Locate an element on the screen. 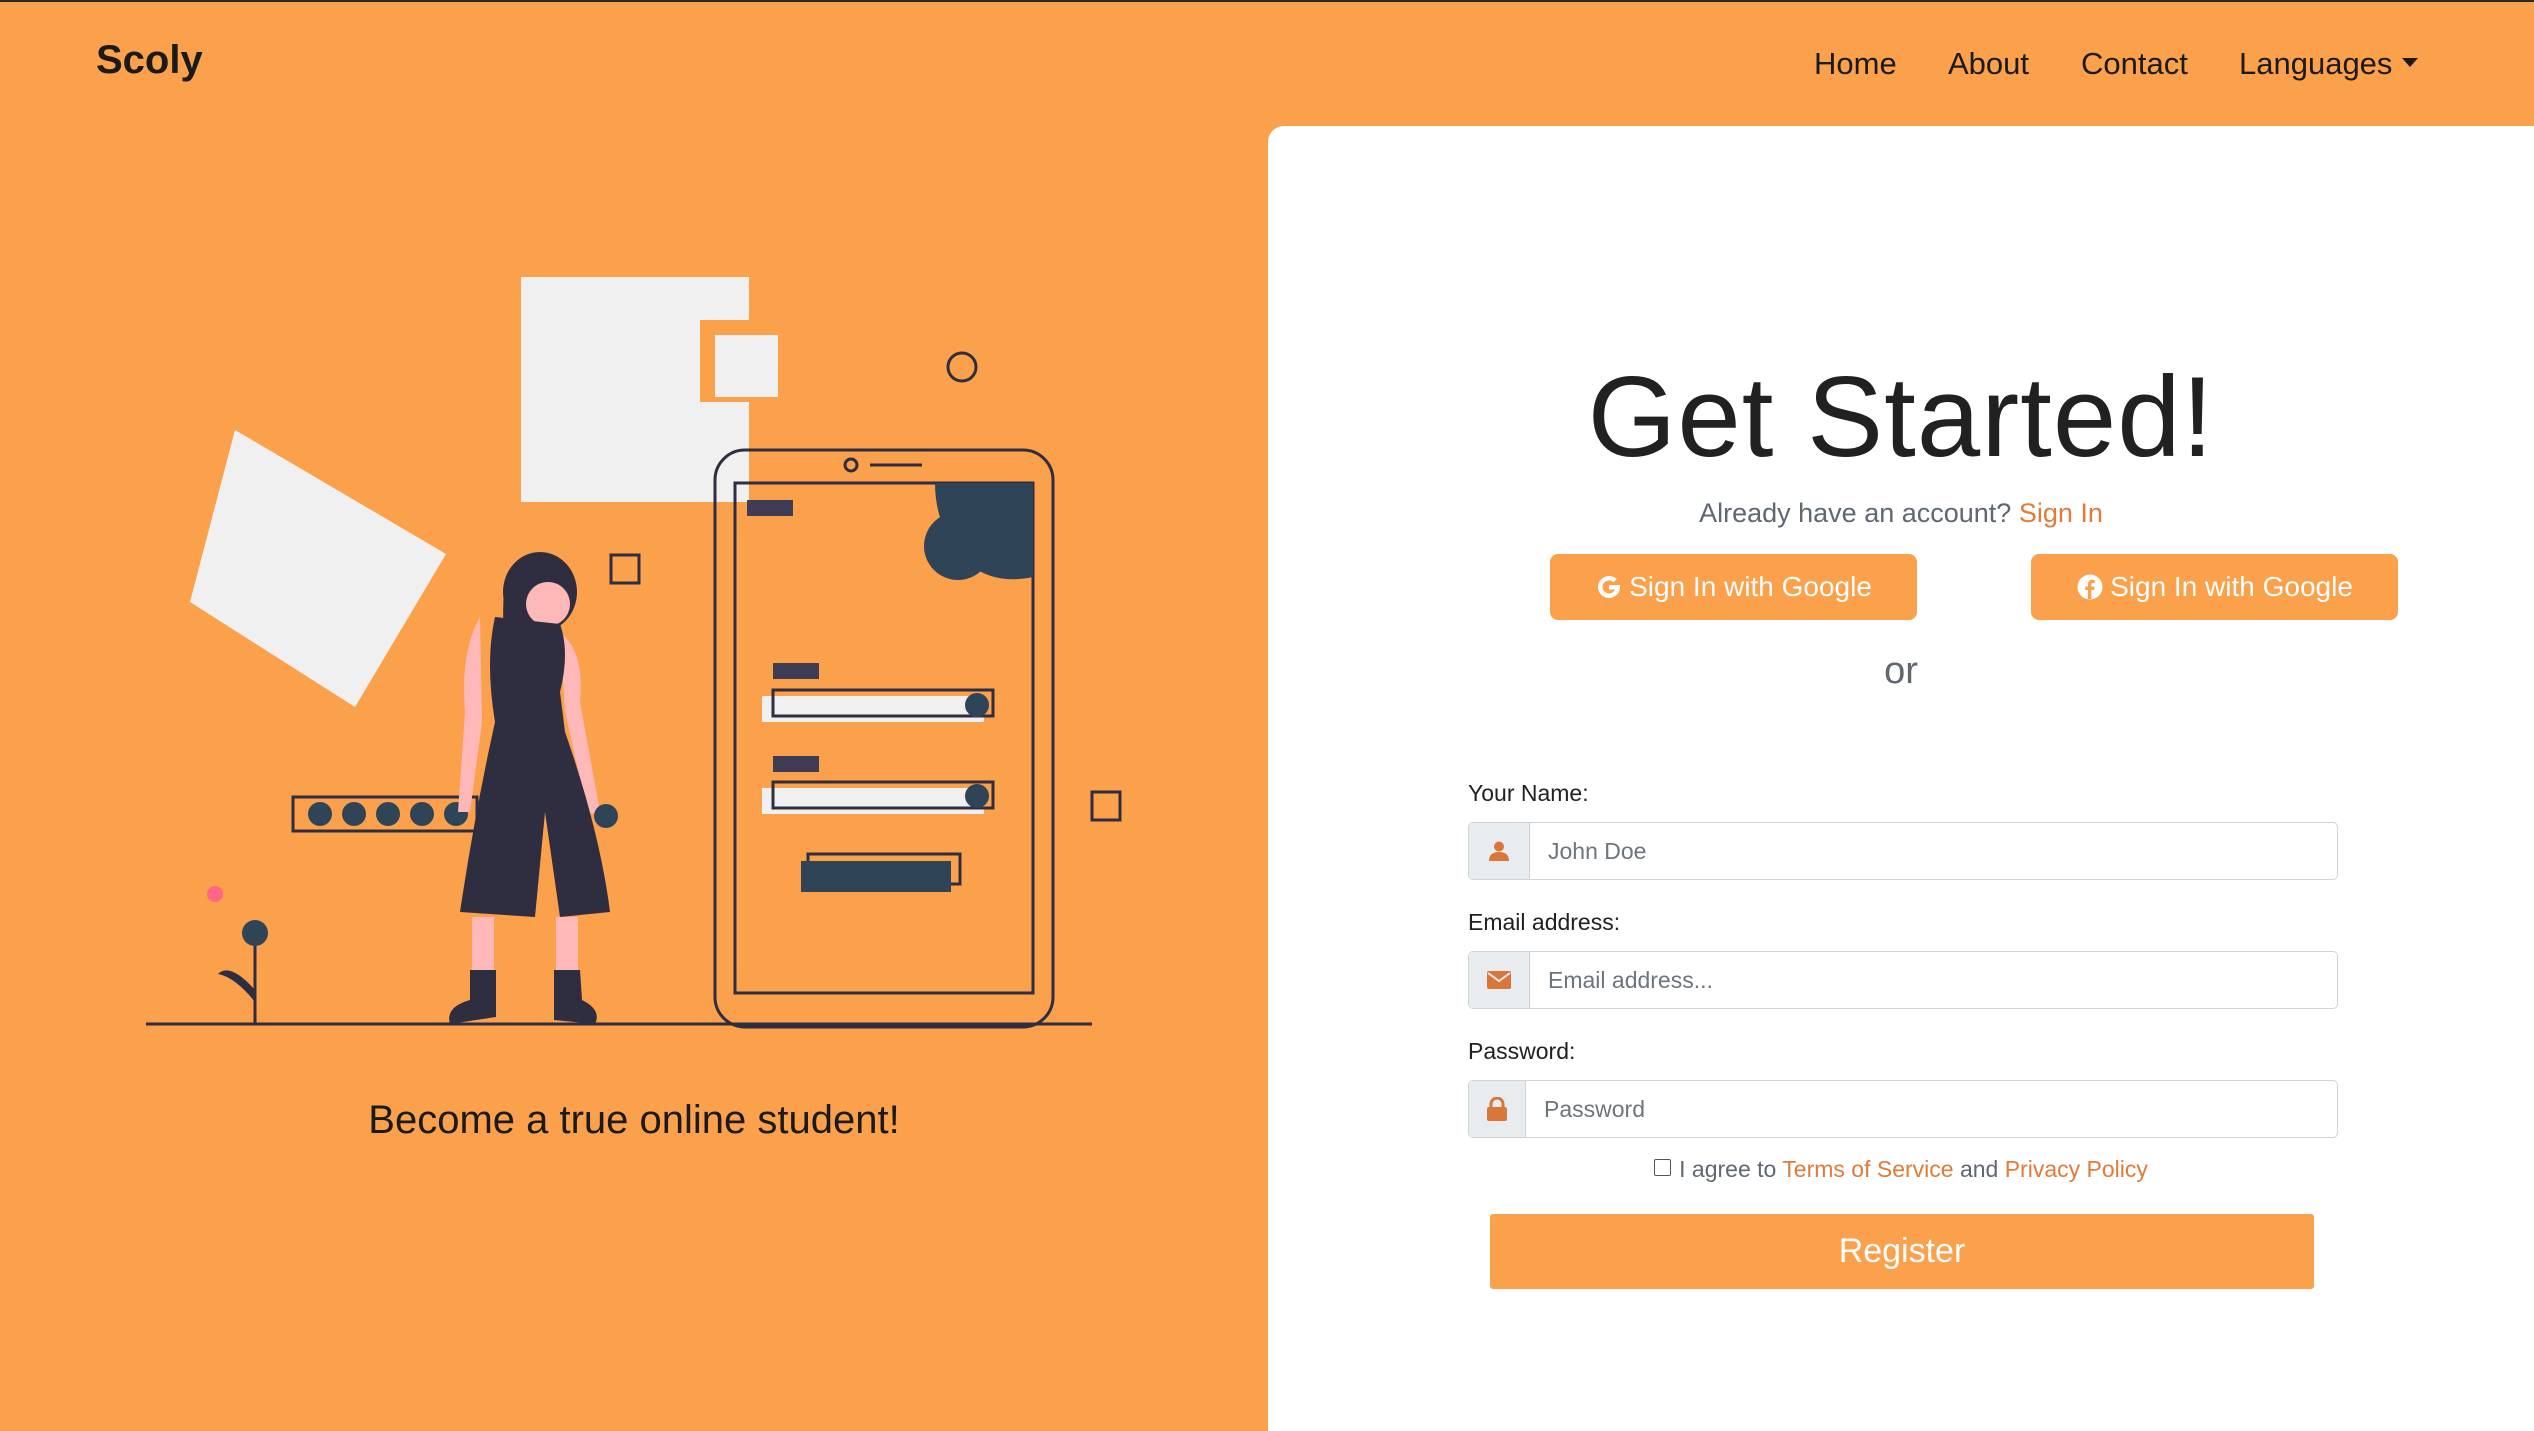 The width and height of the screenshot is (2534, 1431). lock-icon is located at coordinates (1497, 1109).